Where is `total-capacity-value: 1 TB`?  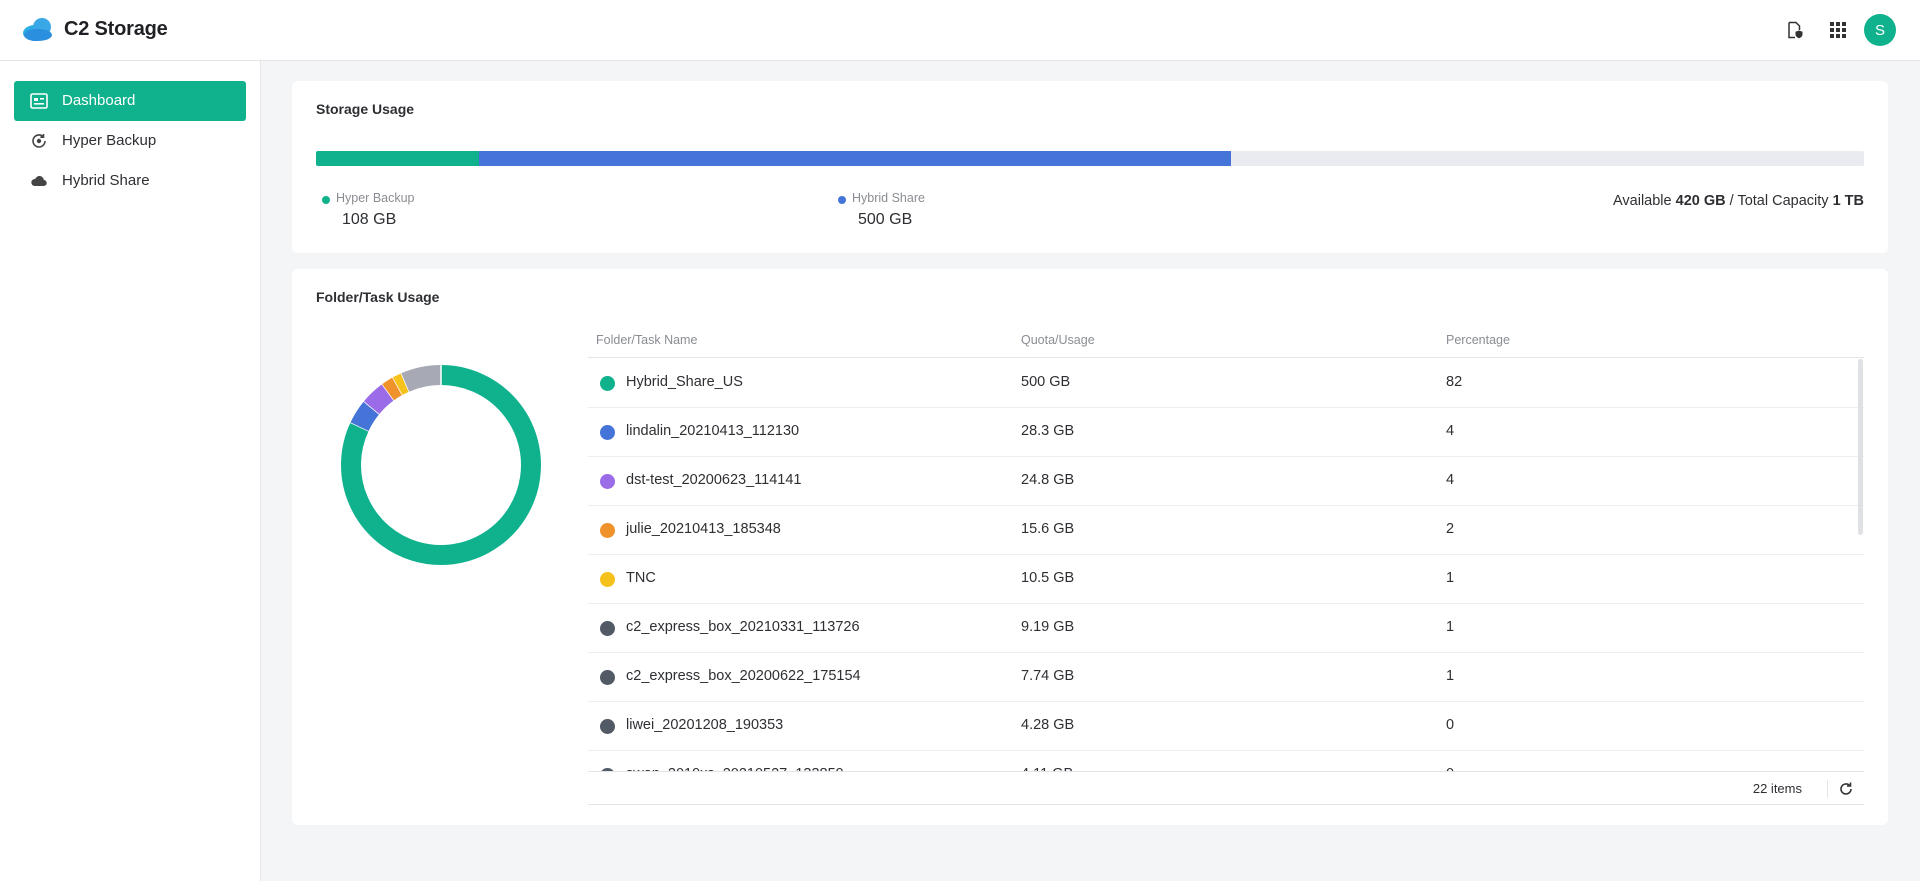
total-capacity-value: 1 TB is located at coordinates (1848, 201).